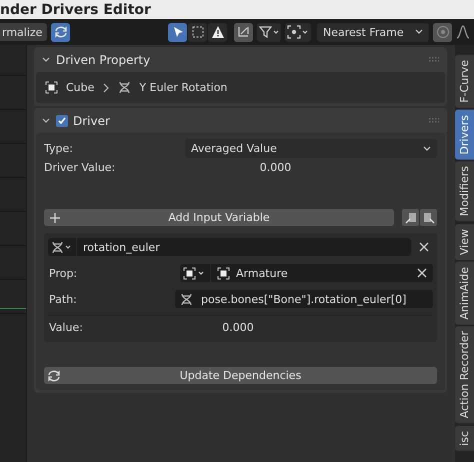  Describe the element at coordinates (195, 273) in the screenshot. I see `id-type-dropdown` at that location.